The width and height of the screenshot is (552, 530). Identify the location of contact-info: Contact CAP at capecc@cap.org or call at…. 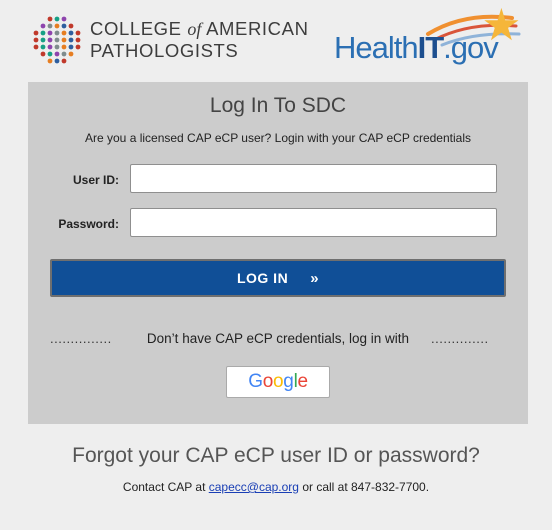
(276, 487).